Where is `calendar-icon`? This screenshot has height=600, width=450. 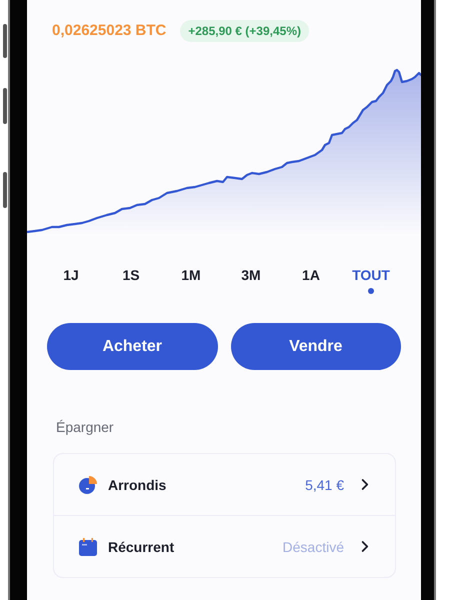
calendar-icon is located at coordinates (88, 546).